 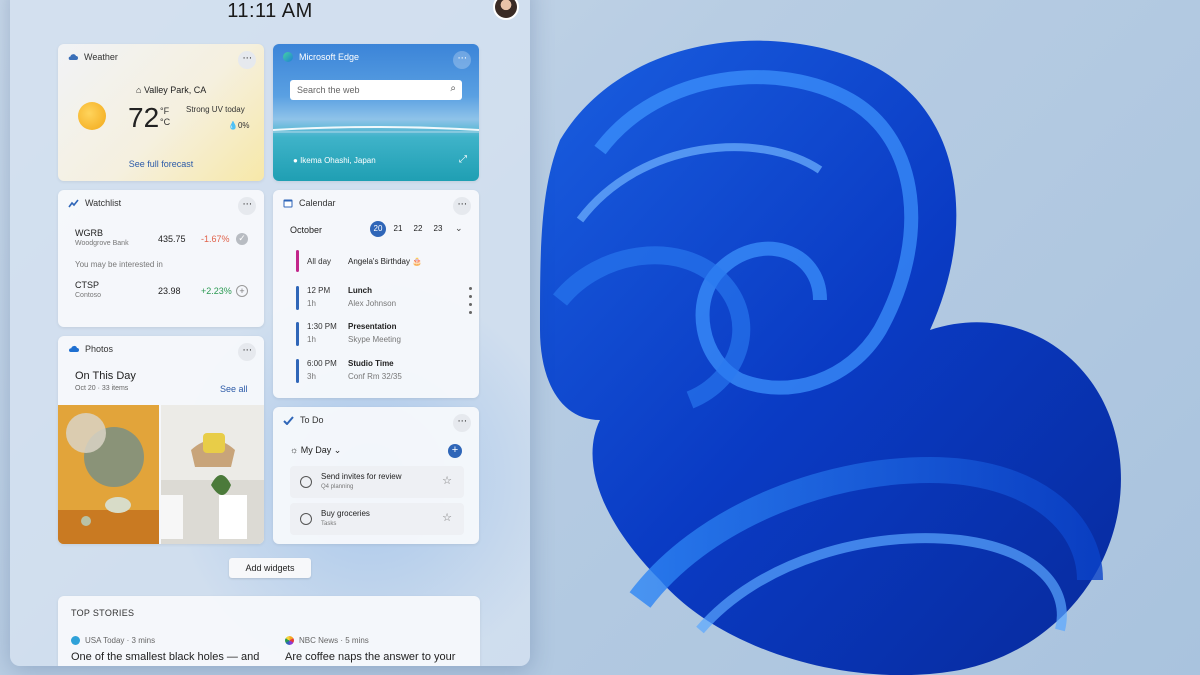 I want to click on expand-icon: ⤢, so click(x=463, y=159).